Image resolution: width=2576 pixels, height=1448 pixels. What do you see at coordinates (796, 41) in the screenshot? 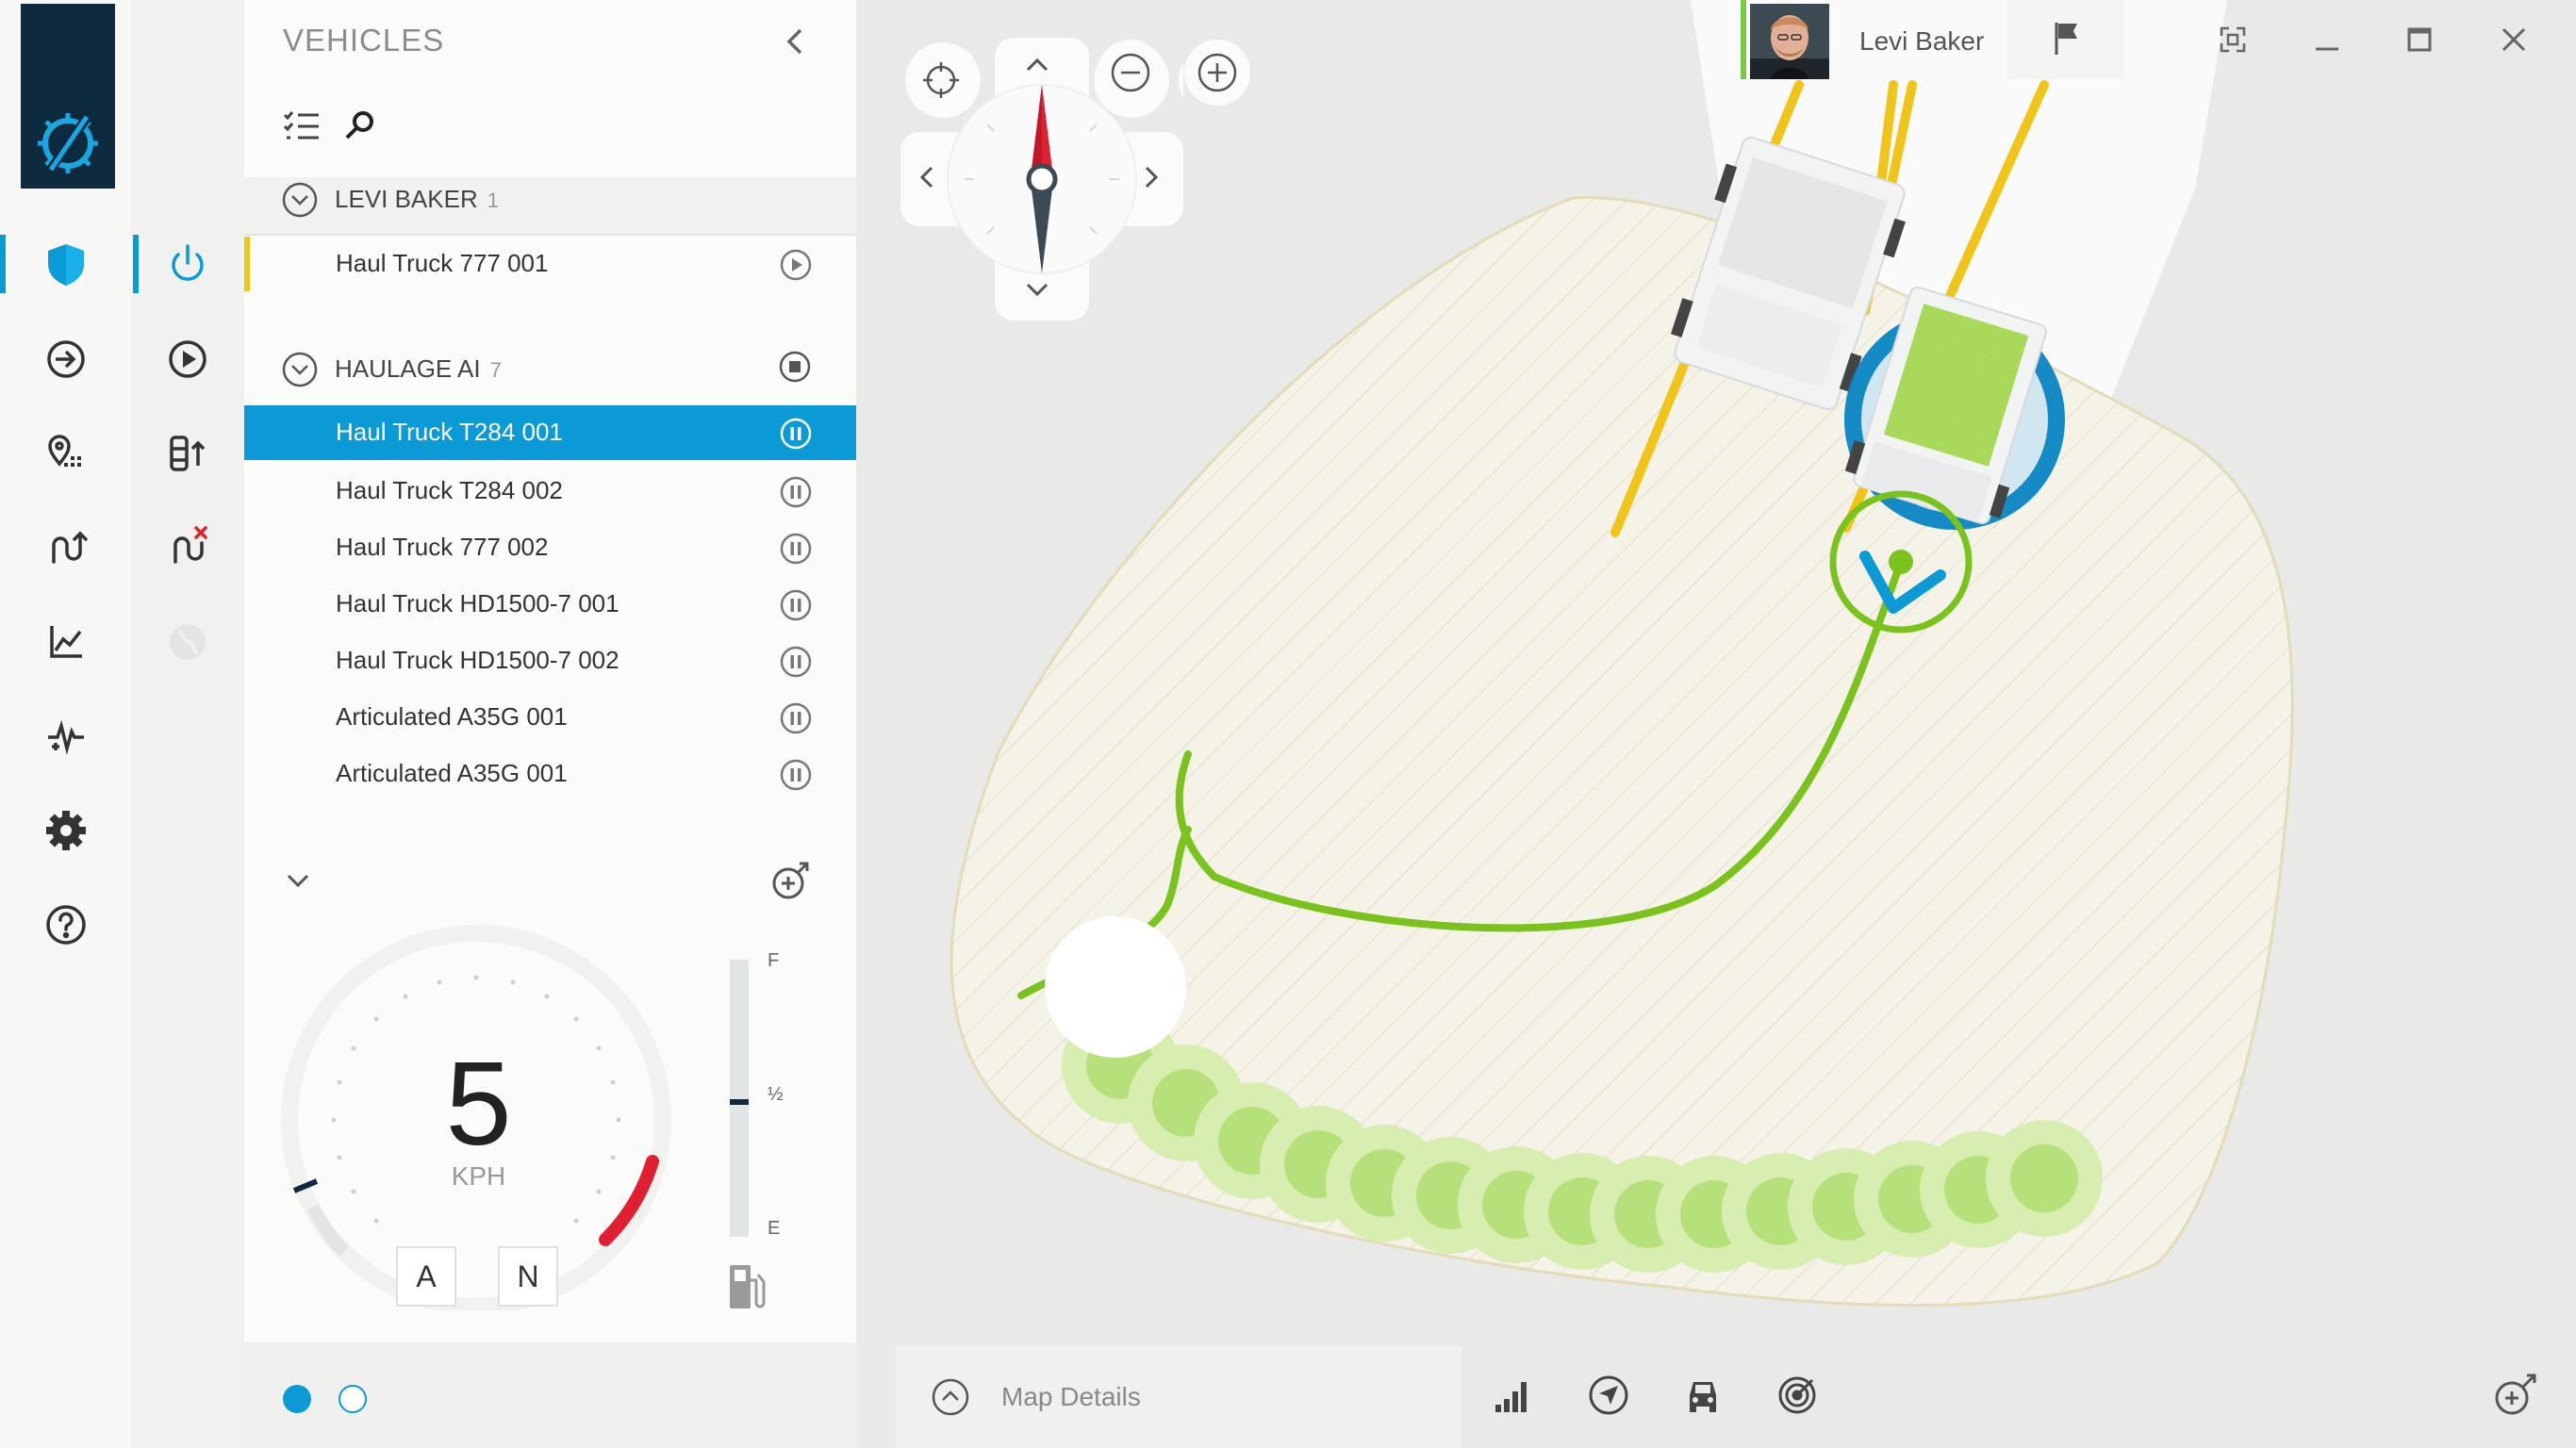
I see `collapse-panel-button` at bounding box center [796, 41].